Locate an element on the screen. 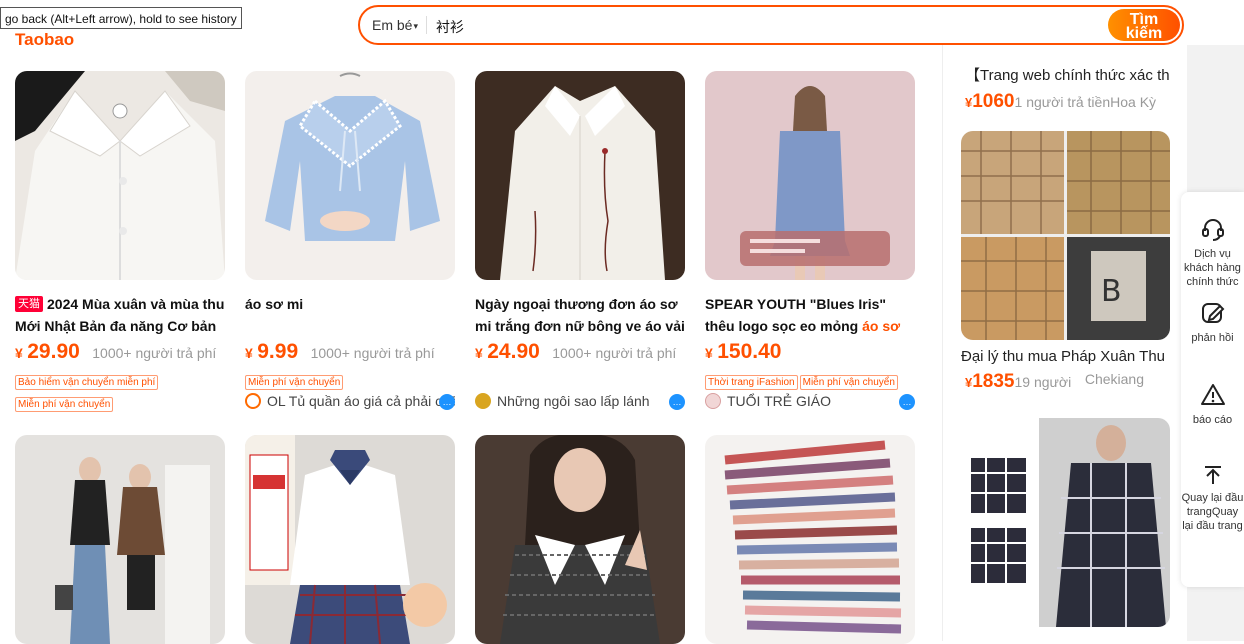  tag-list: Thời trang iFashion Miễn phí vận chuyển is located at coordinates (810, 383).